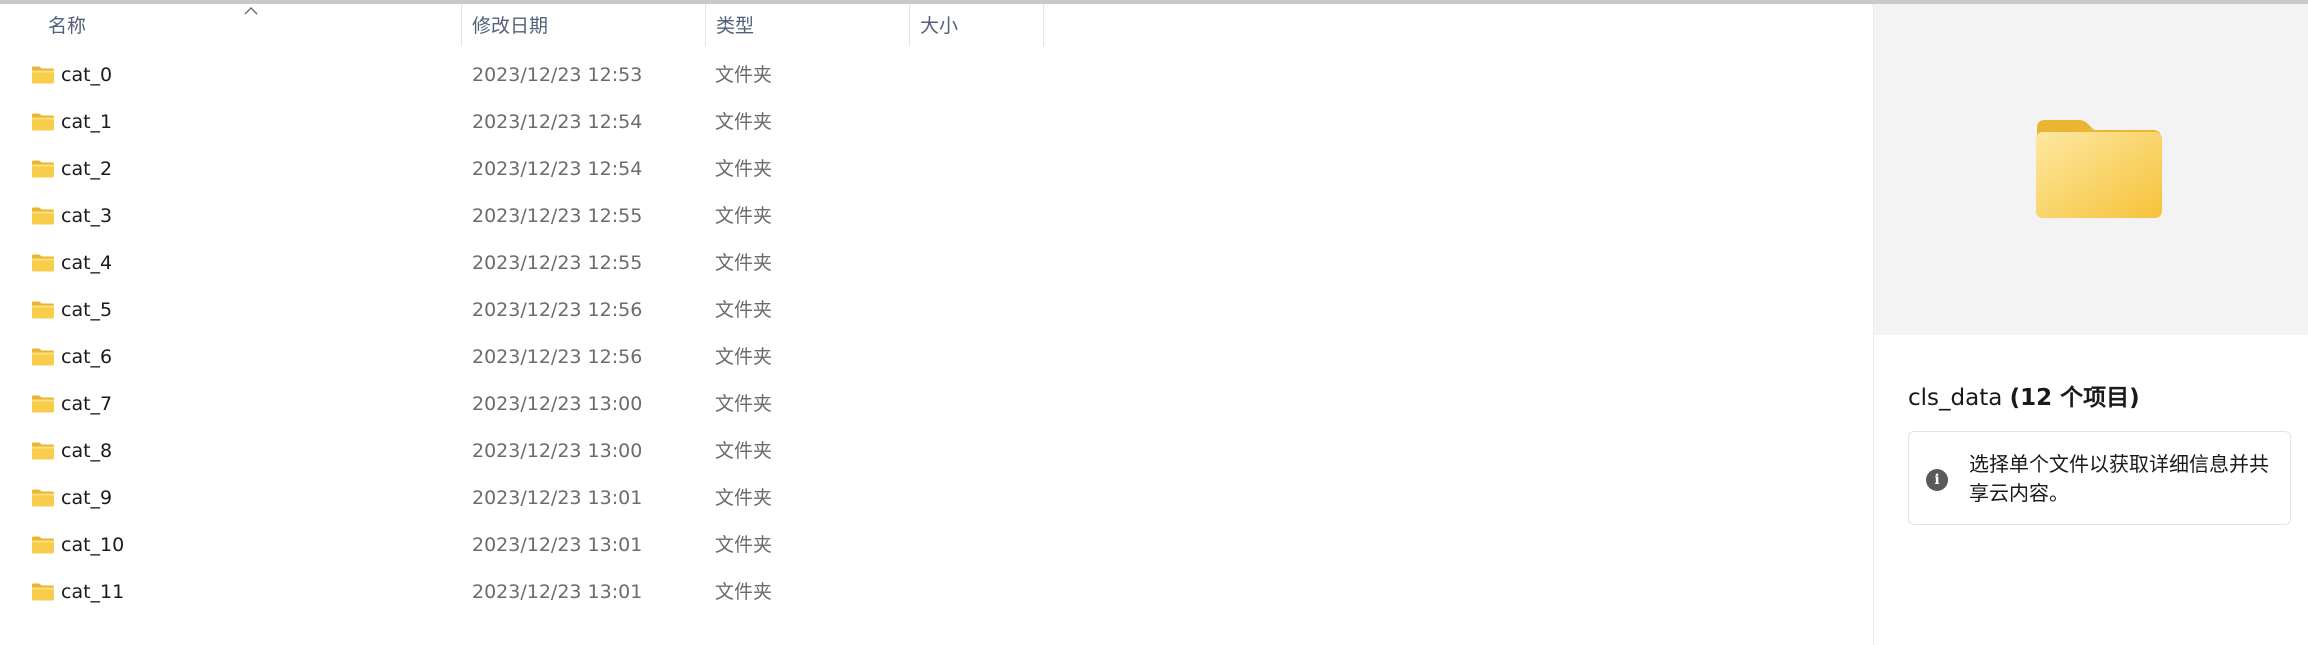  Describe the element at coordinates (936, 357) in the screenshot. I see `file-row: cat_6 2023/12/23 12:56 文件夹` at that location.